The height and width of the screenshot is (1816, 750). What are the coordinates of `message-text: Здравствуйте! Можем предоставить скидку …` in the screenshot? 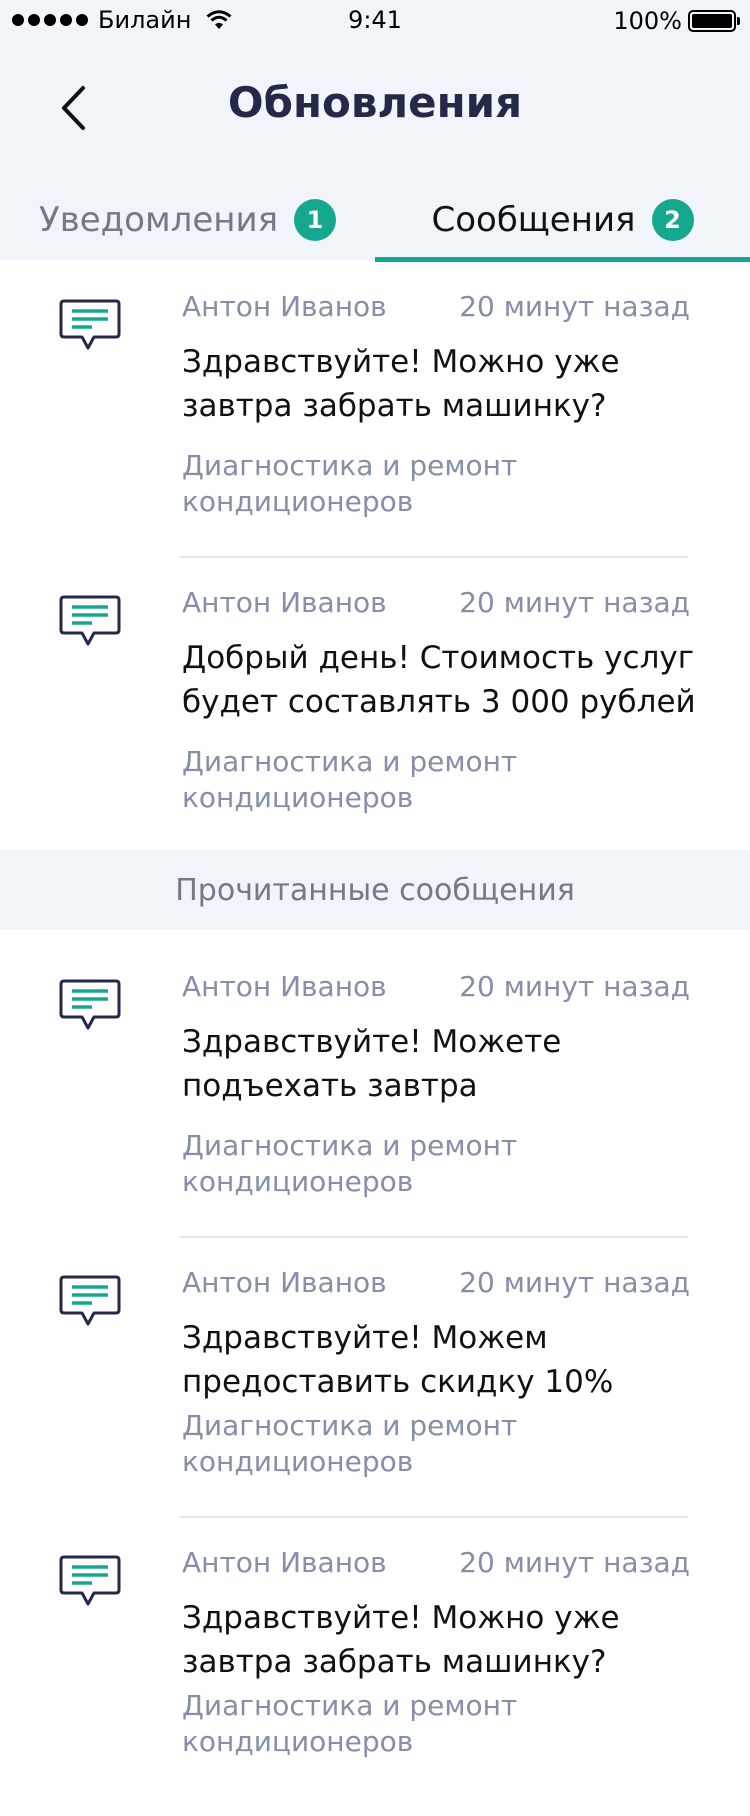 It's located at (398, 1360).